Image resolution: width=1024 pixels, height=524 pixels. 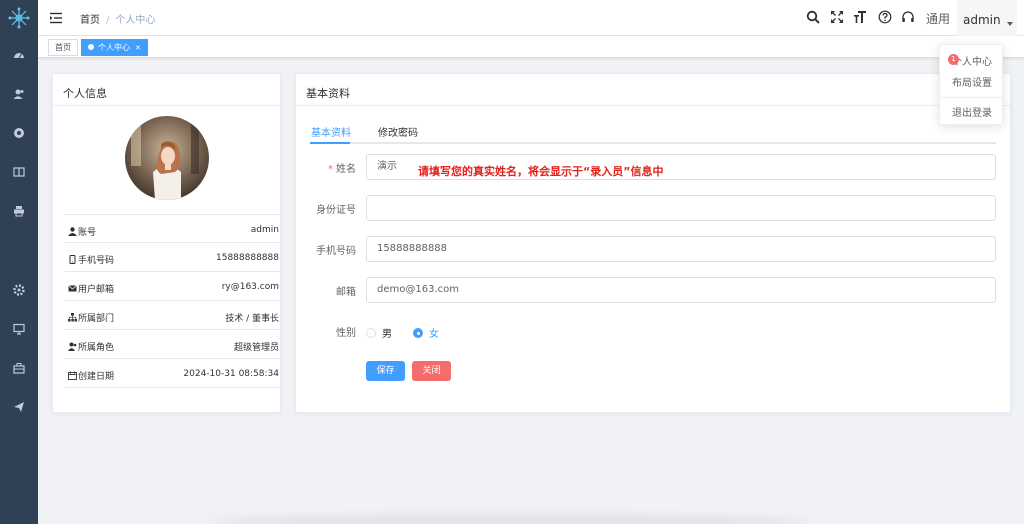 I want to click on help-icon, so click(x=885, y=17).